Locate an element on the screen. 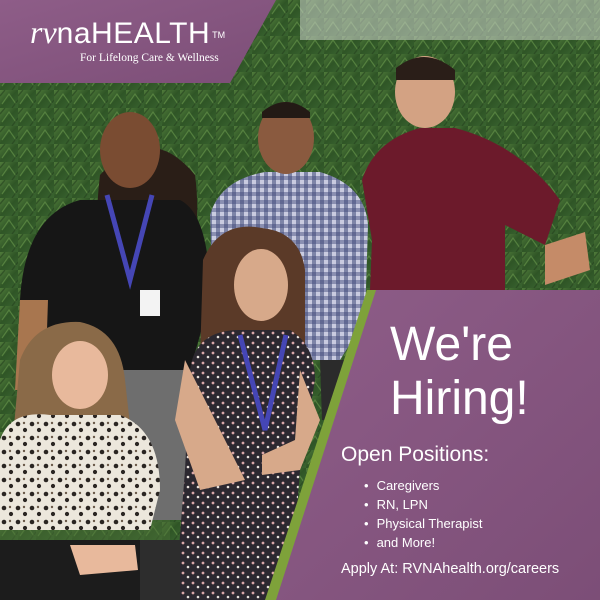 The height and width of the screenshot is (600, 600). position-item: RN, LPN is located at coordinates (423, 504).